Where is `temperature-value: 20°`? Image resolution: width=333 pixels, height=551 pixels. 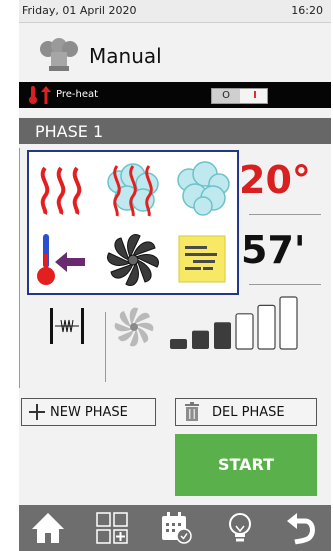
temperature-value: 20° is located at coordinates (275, 180).